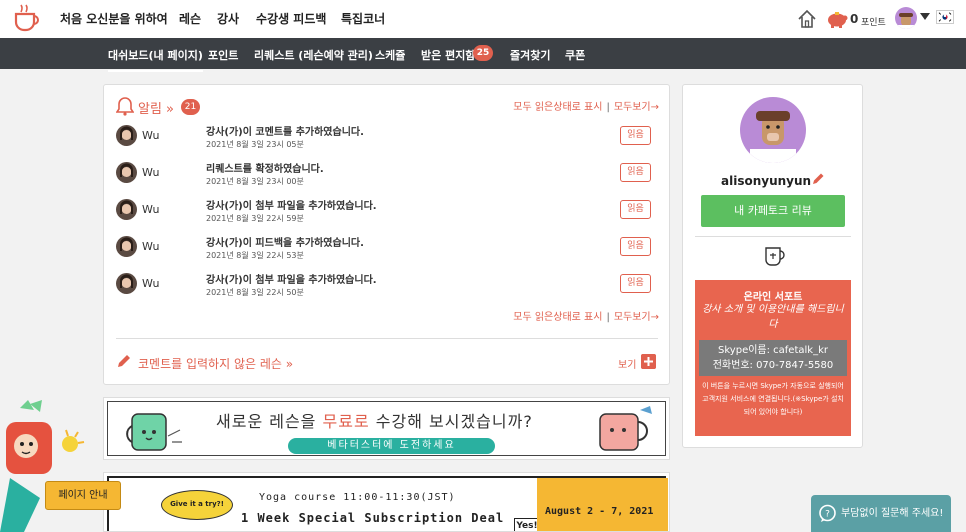 This screenshot has height=532, width=966. What do you see at coordinates (357, 497) in the screenshot?
I see `yoga-course-schedule: Yoga course 11:00-11:30(JST)` at bounding box center [357, 497].